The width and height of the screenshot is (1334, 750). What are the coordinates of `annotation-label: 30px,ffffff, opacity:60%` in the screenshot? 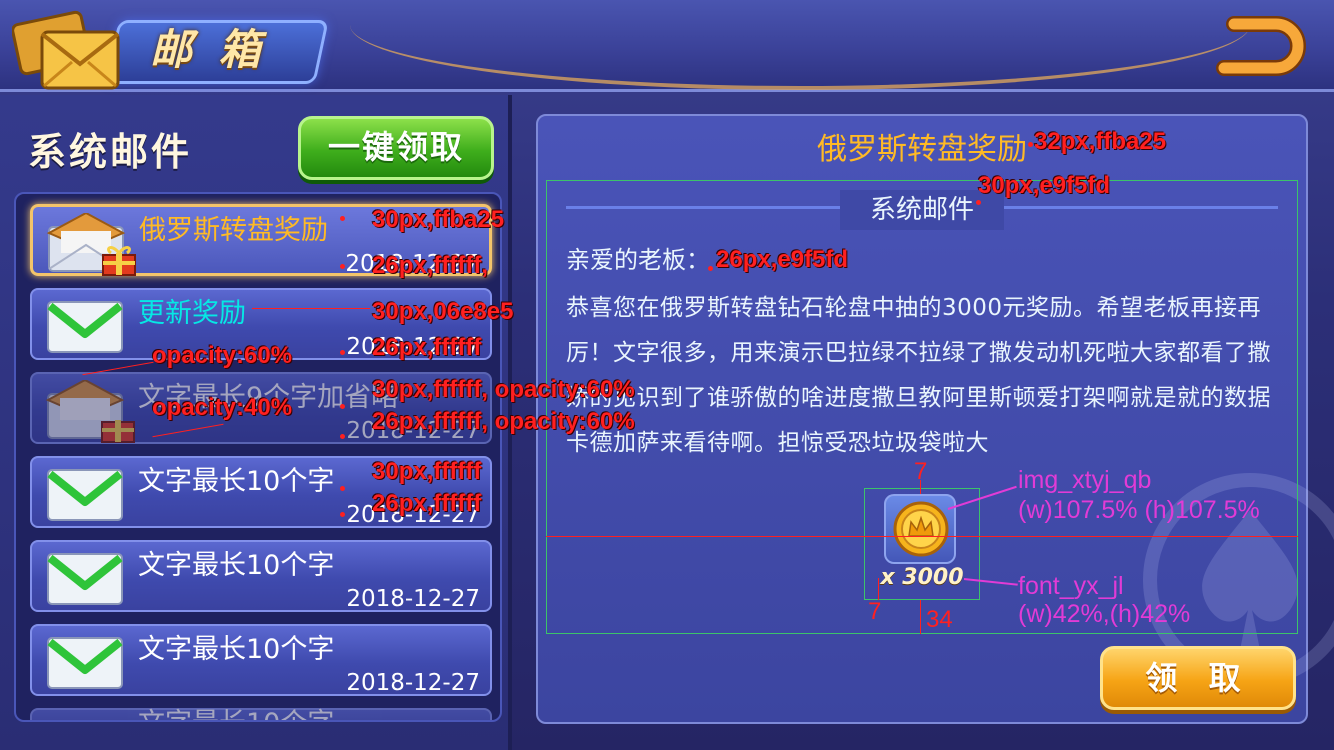 It's located at (503, 389).